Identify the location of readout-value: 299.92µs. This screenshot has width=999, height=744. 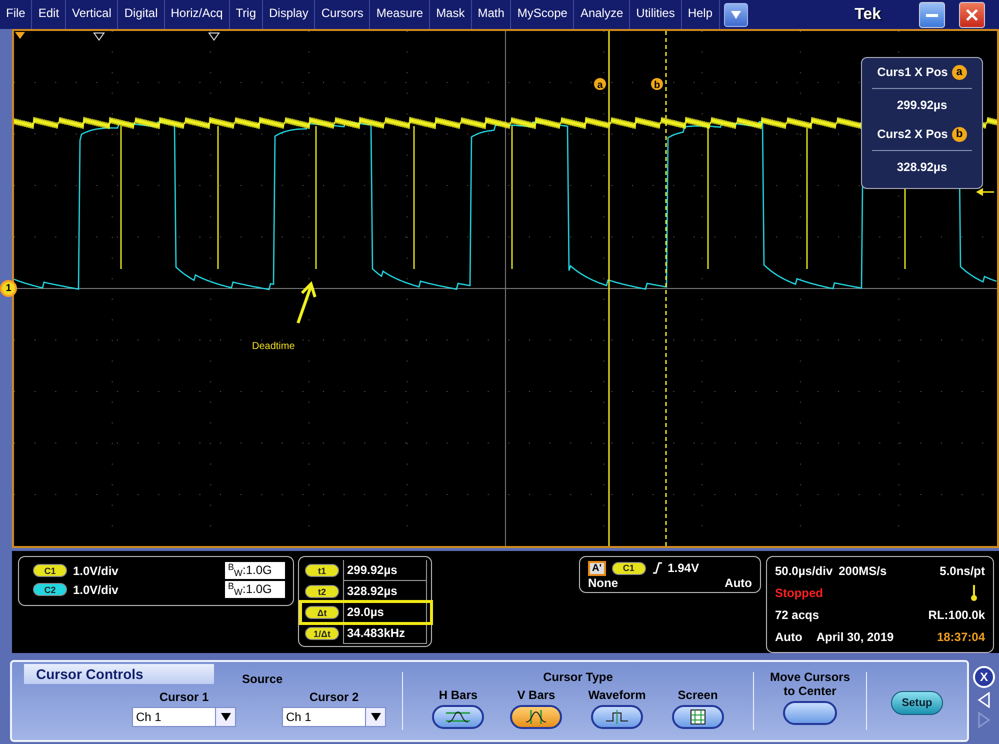
(922, 105).